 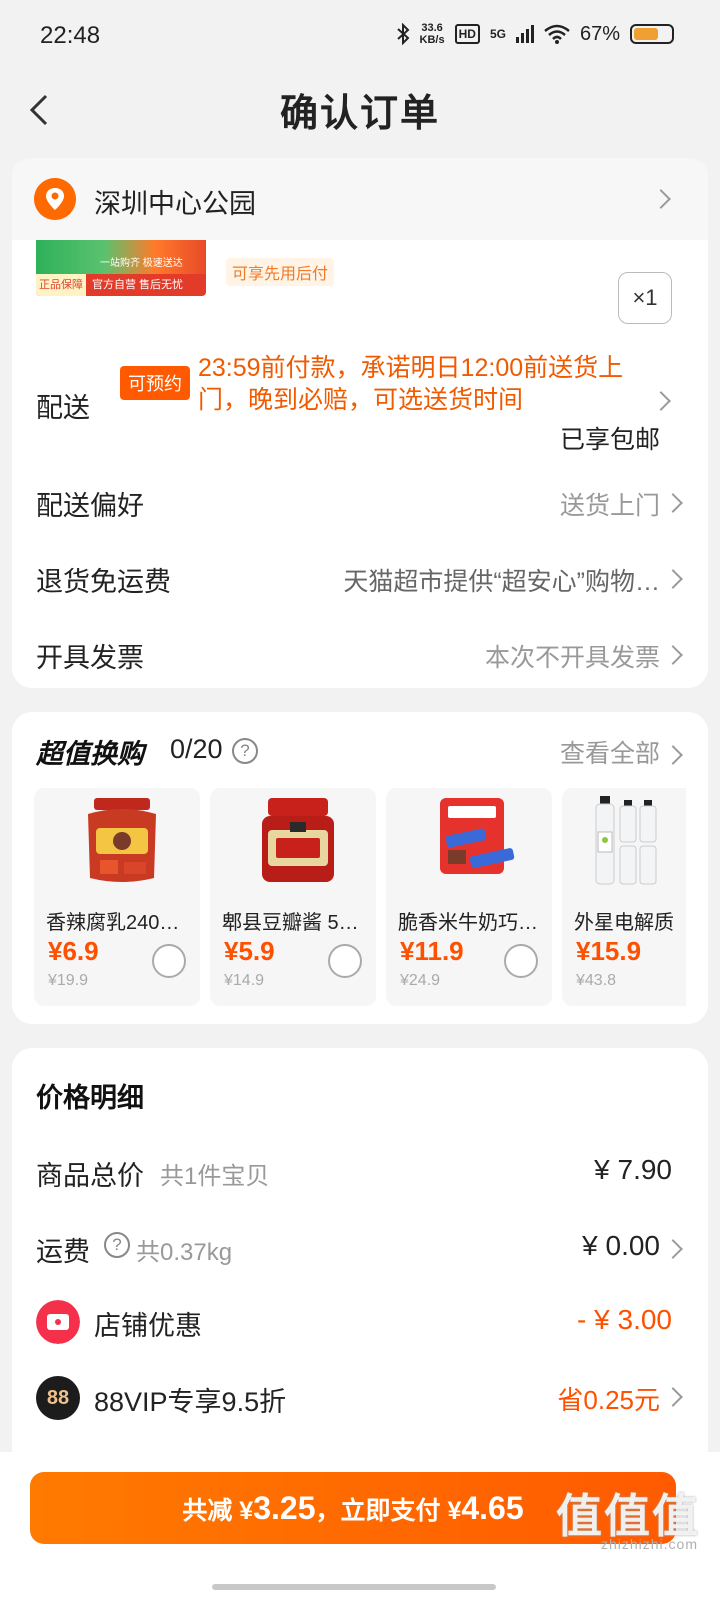 I want to click on pay-mid: ，立即支付 ¥, so click(x=388, y=1511).